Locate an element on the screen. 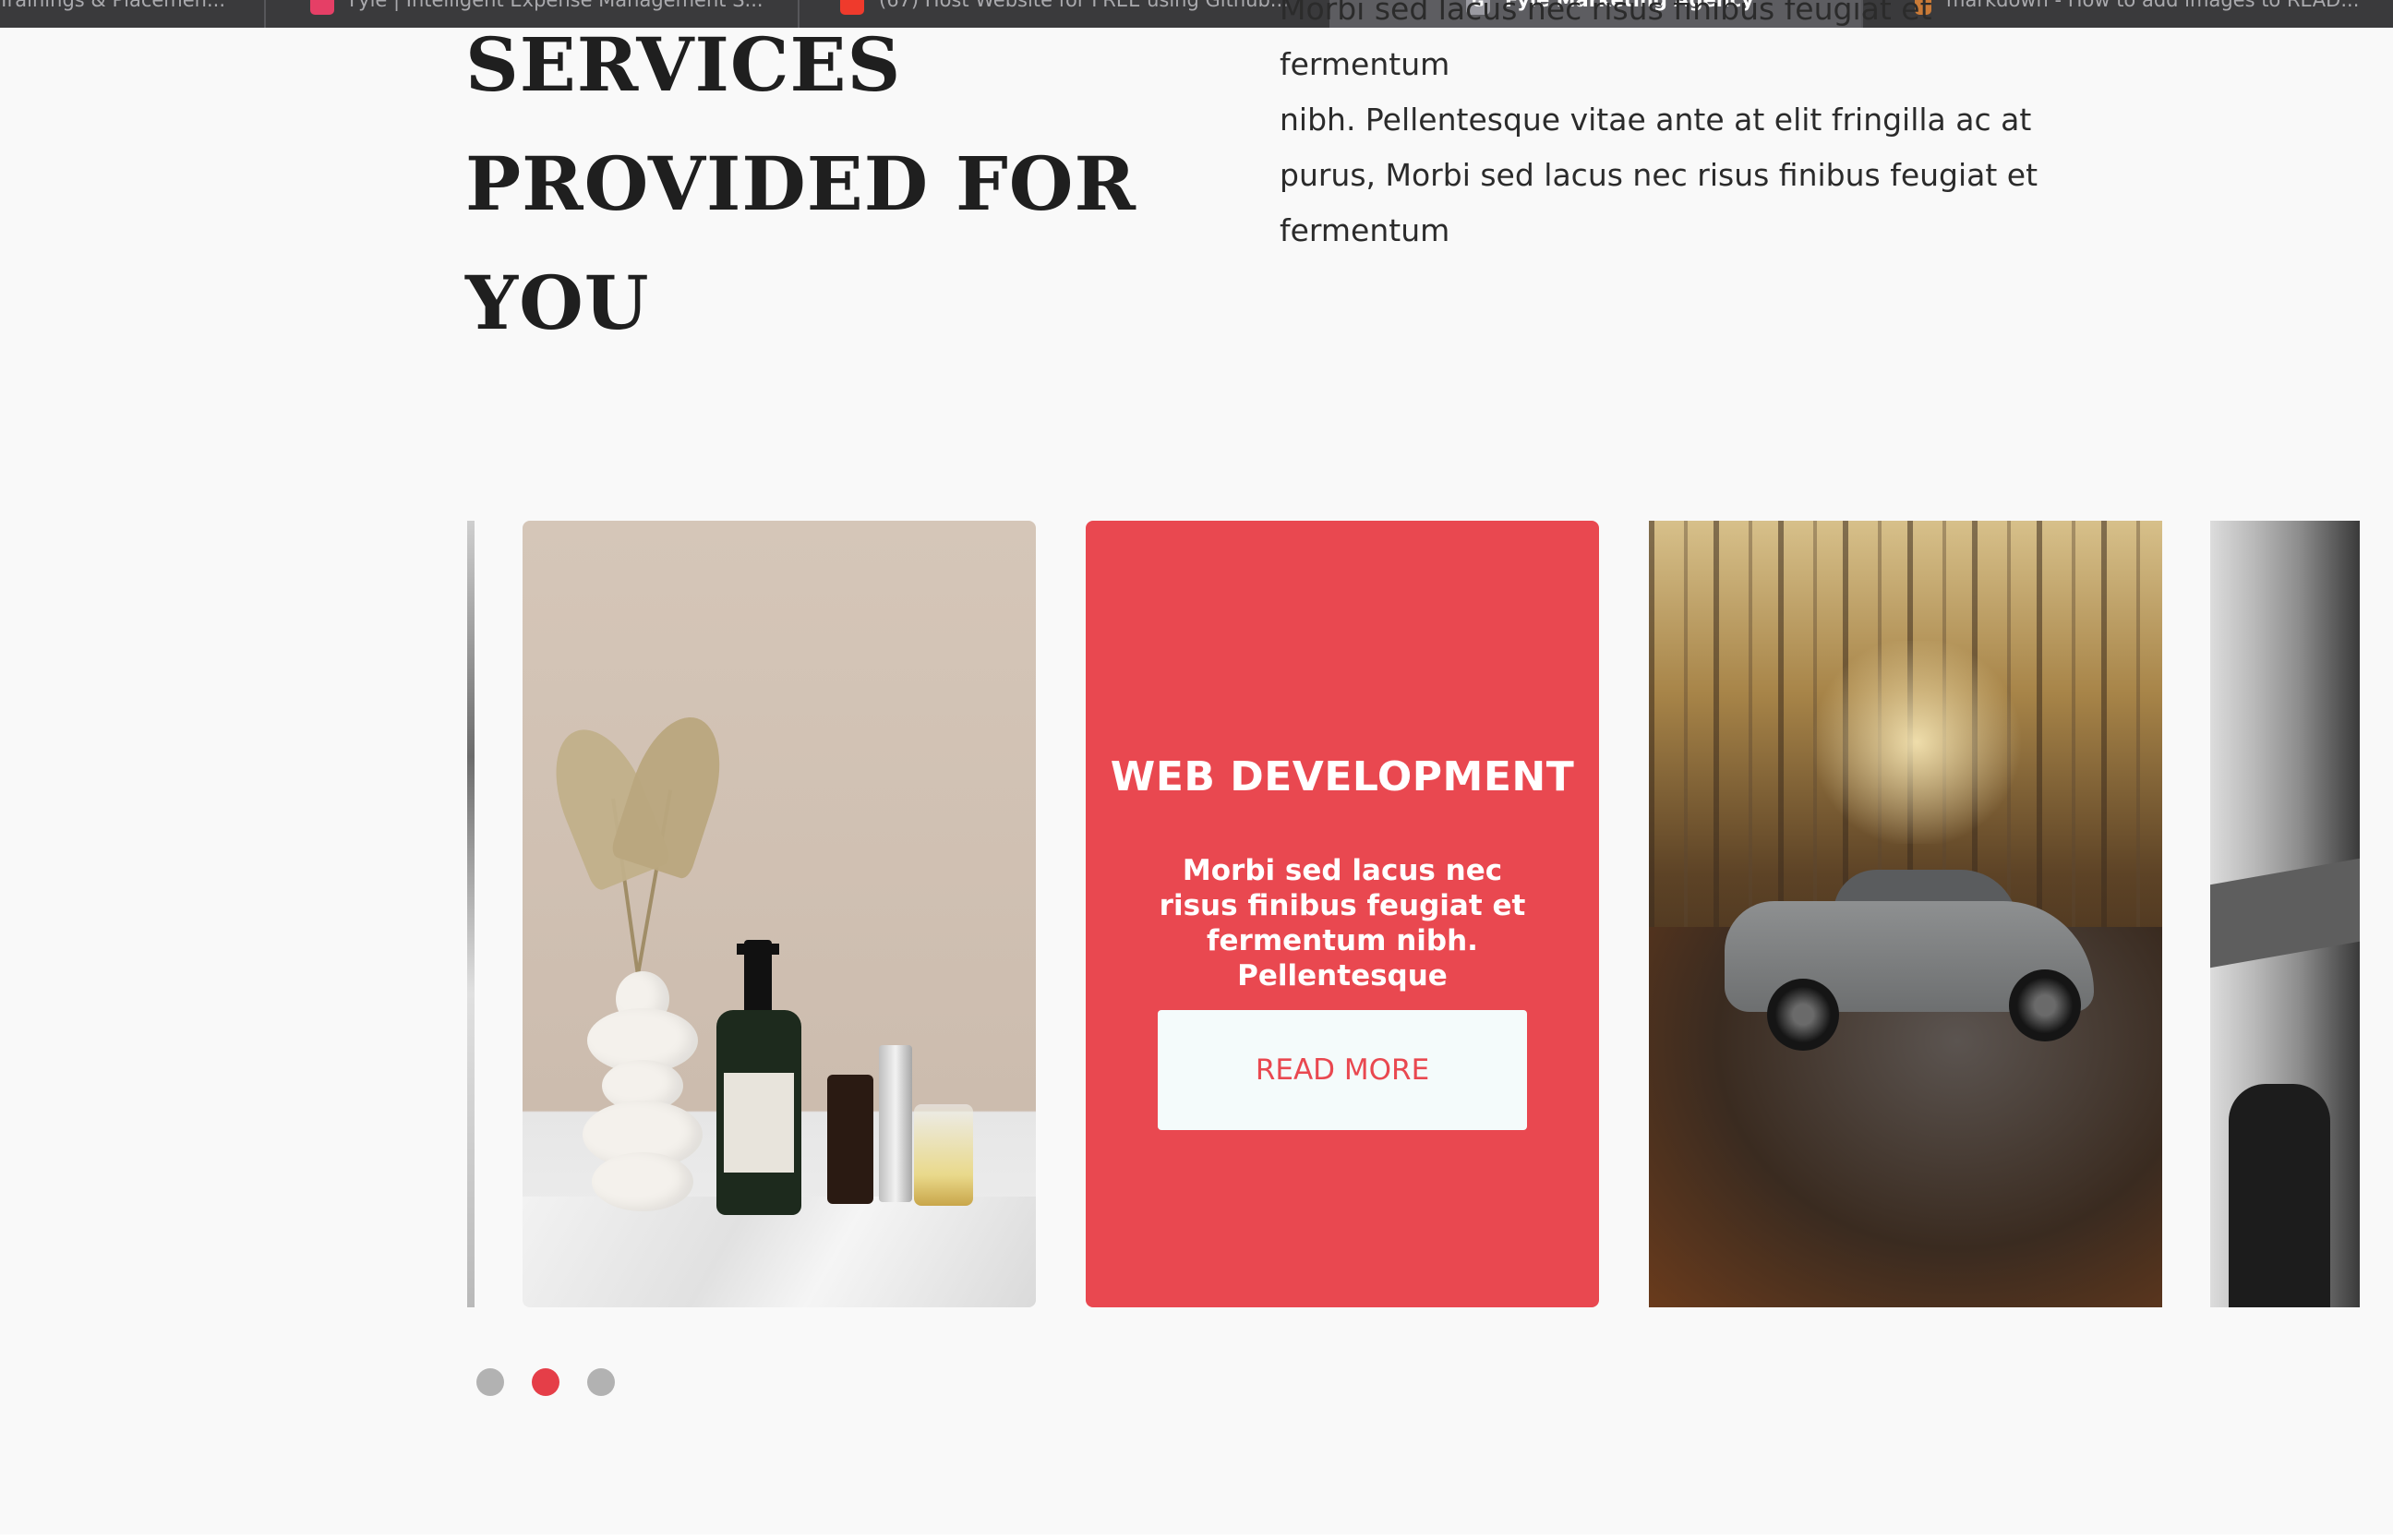  perfume-bottle is located at coordinates (943, 1155).